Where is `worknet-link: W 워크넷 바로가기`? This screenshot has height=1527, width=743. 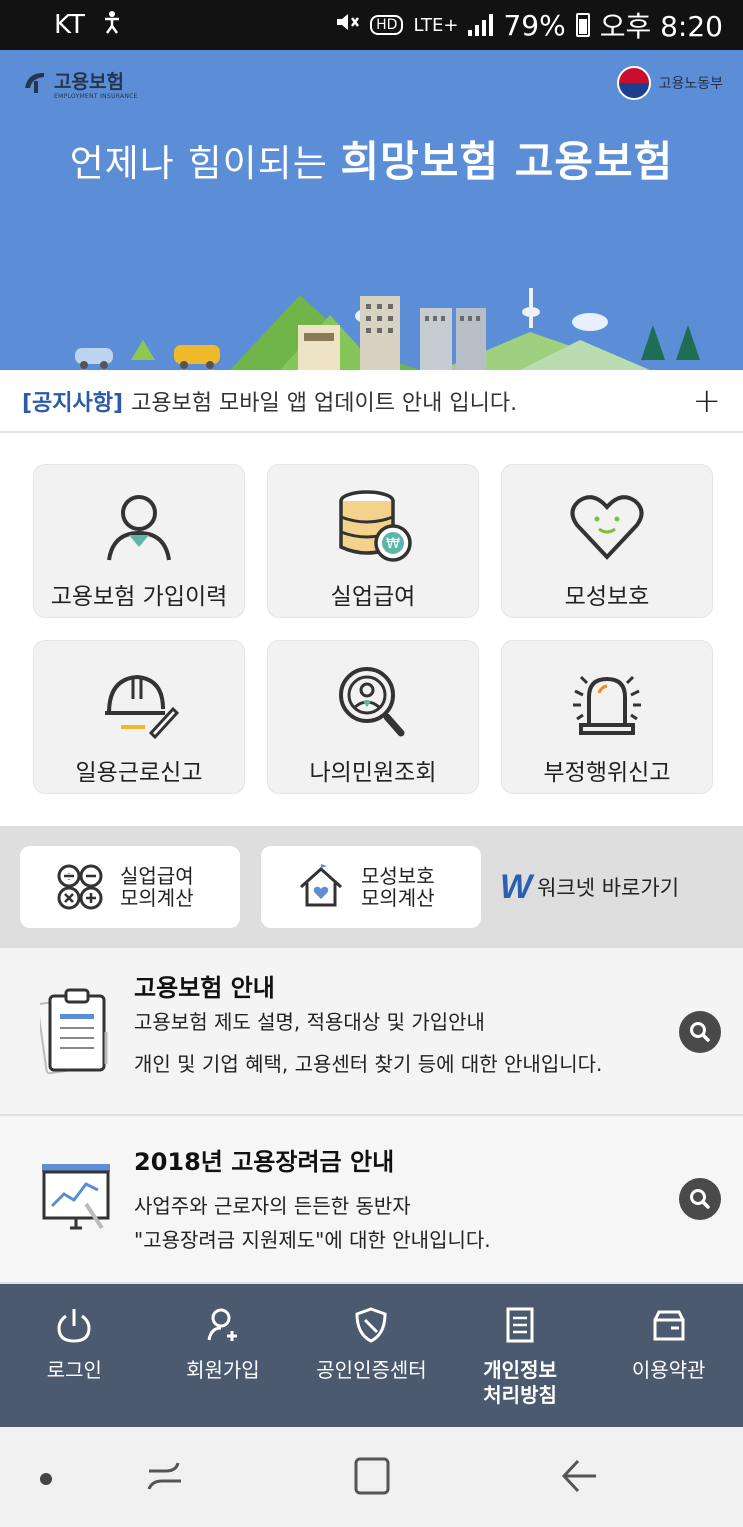 worknet-link: W 워크넷 바로가기 is located at coordinates (589, 887).